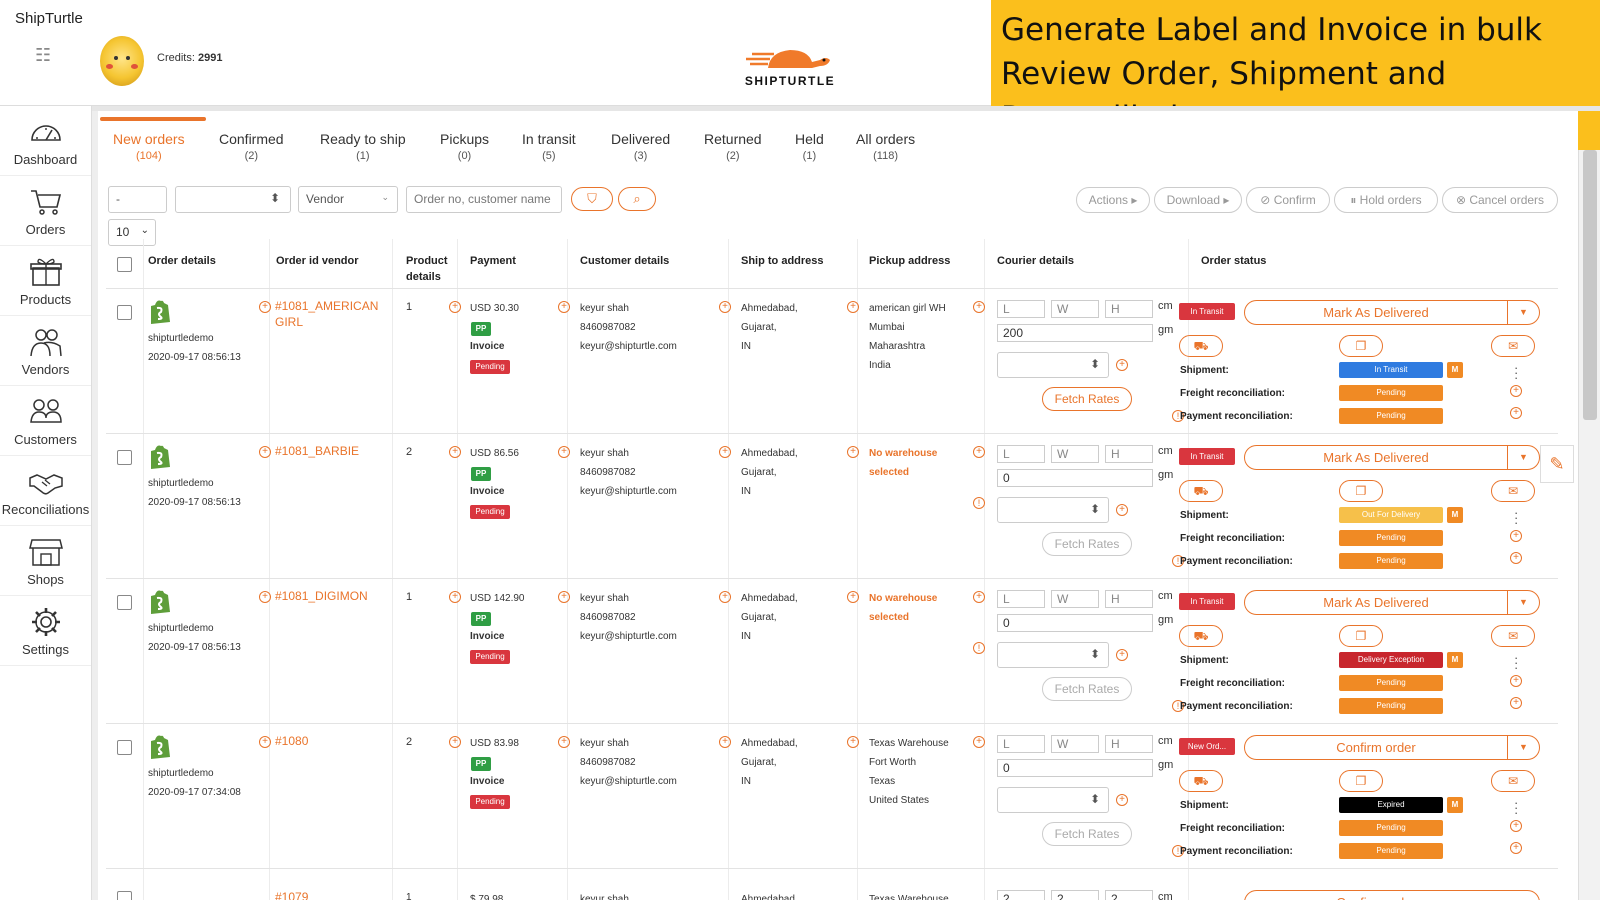 This screenshot has width=1600, height=900. What do you see at coordinates (137, 199) in the screenshot?
I see `date-filter-input: -` at bounding box center [137, 199].